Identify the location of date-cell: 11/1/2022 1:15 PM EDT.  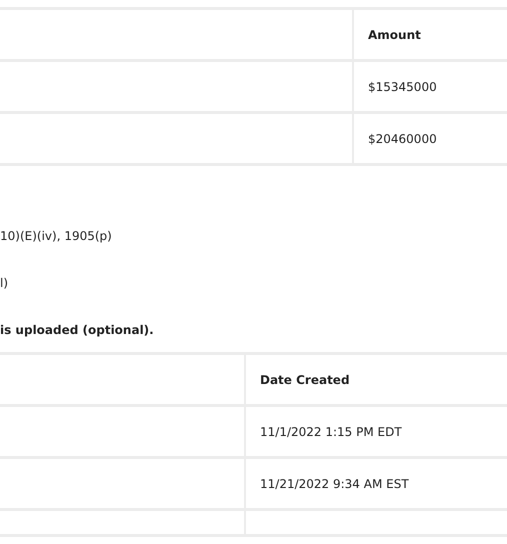
(376, 433).